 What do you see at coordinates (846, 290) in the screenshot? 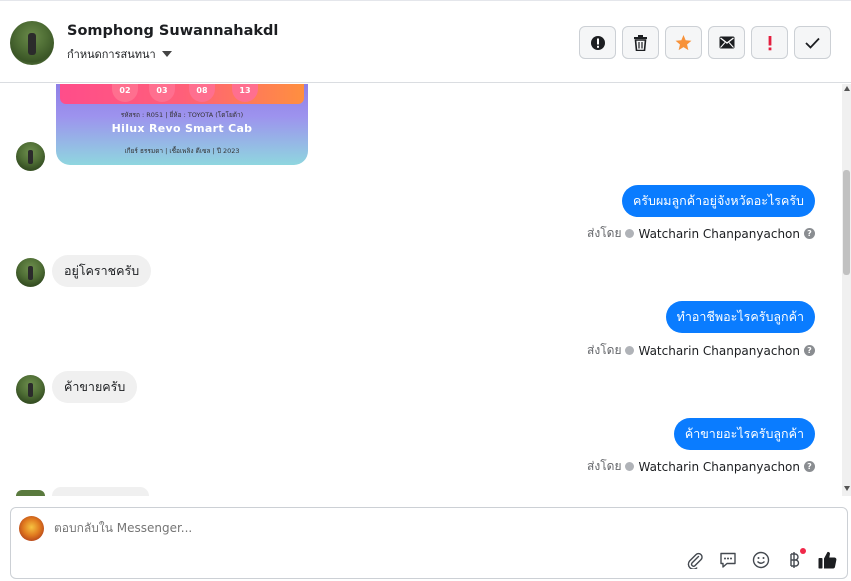
I see `message-list-scrollbar` at bounding box center [846, 290].